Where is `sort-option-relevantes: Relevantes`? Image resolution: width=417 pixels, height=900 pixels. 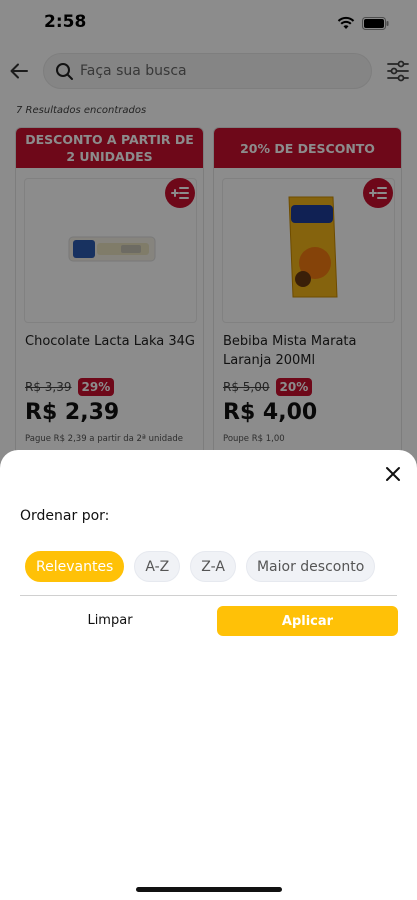
sort-option-relevantes: Relevantes is located at coordinates (75, 566).